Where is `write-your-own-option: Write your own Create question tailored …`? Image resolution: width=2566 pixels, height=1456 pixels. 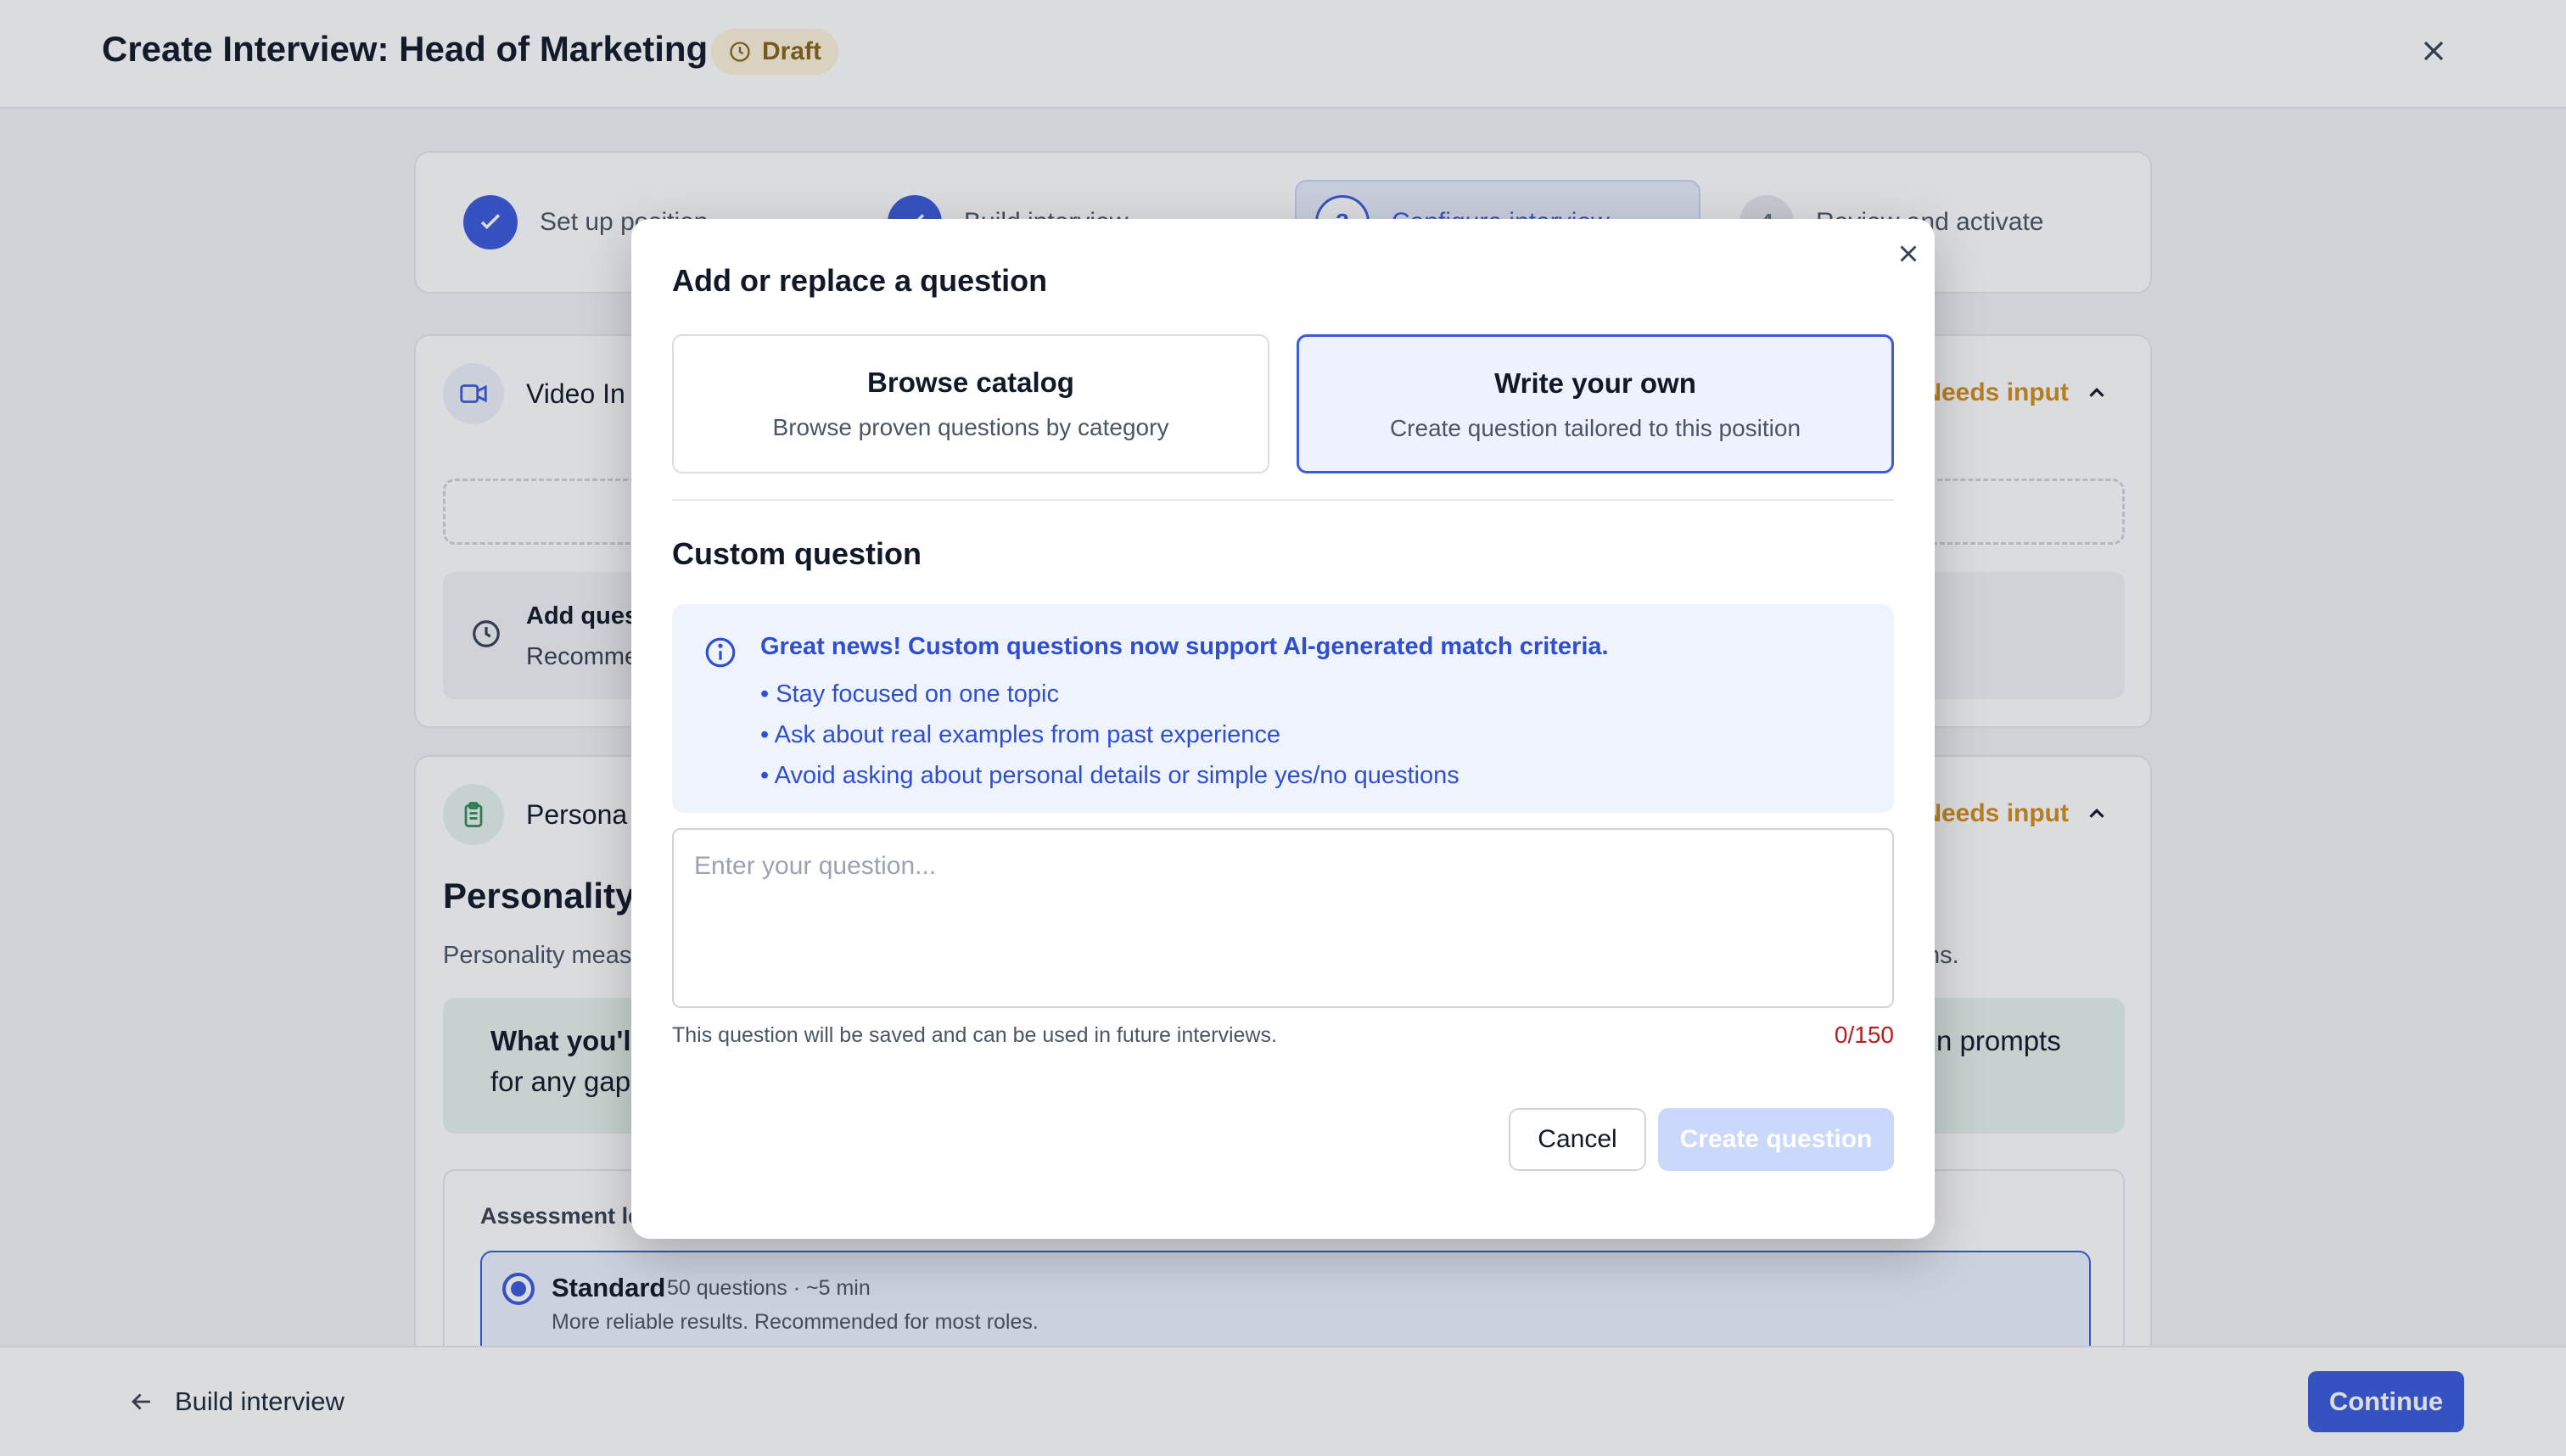 write-your-own-option: Write your own Create question tailored … is located at coordinates (1595, 403).